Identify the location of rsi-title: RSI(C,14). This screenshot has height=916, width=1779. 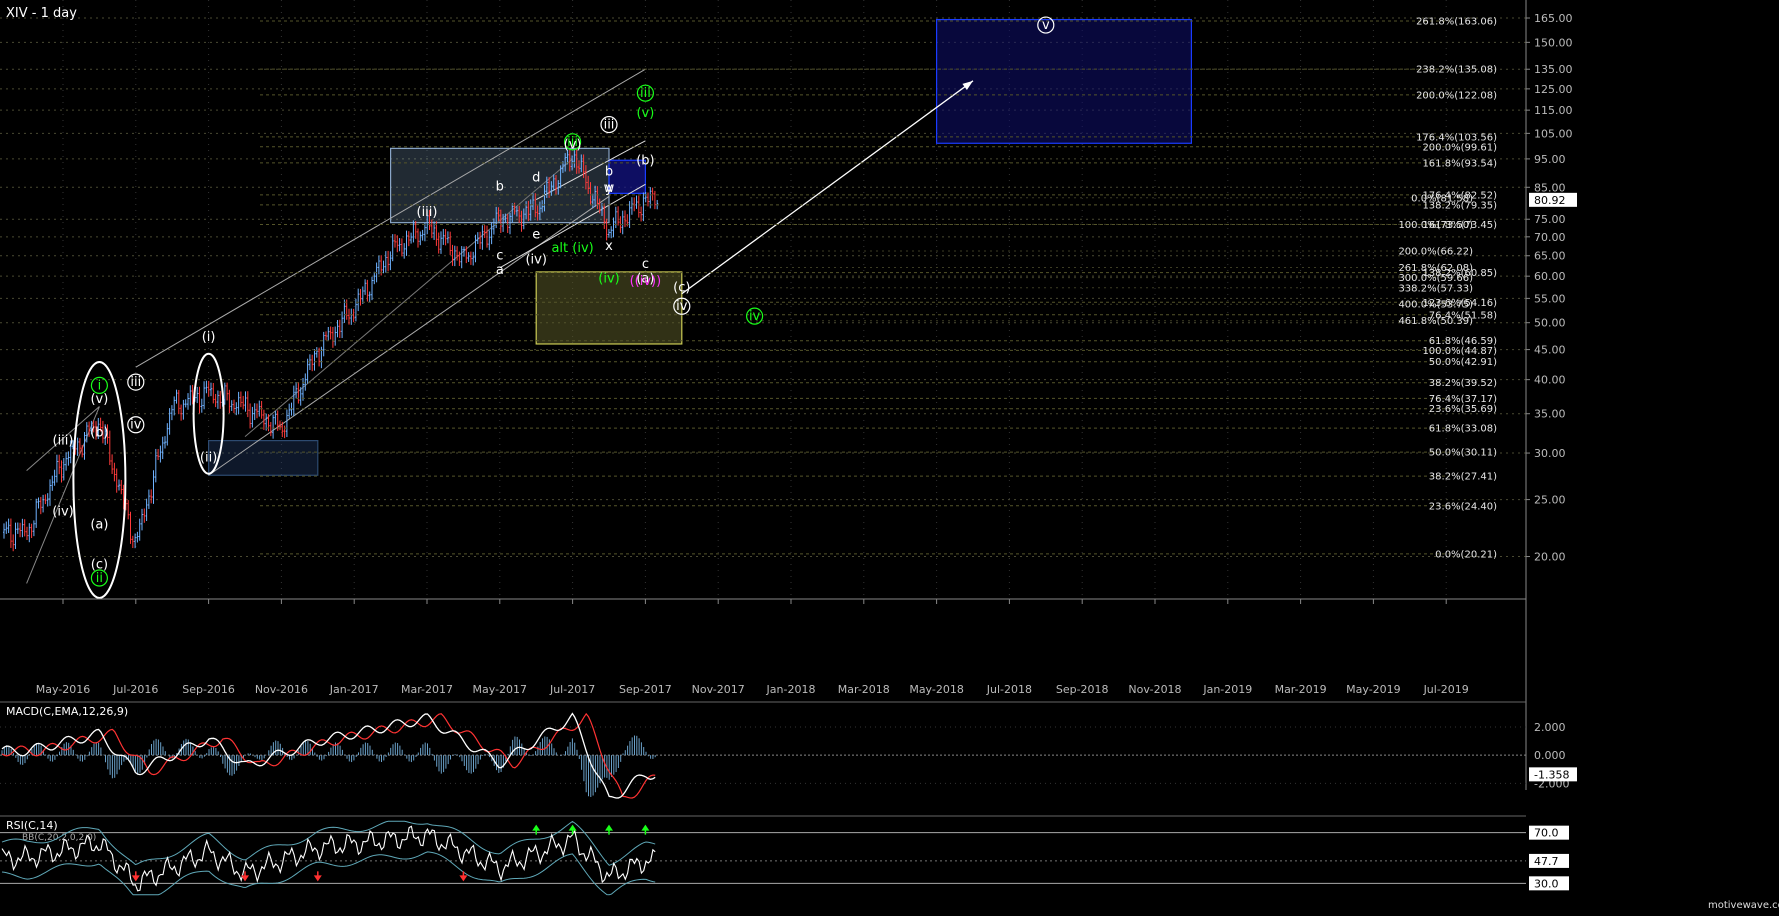
(32, 825).